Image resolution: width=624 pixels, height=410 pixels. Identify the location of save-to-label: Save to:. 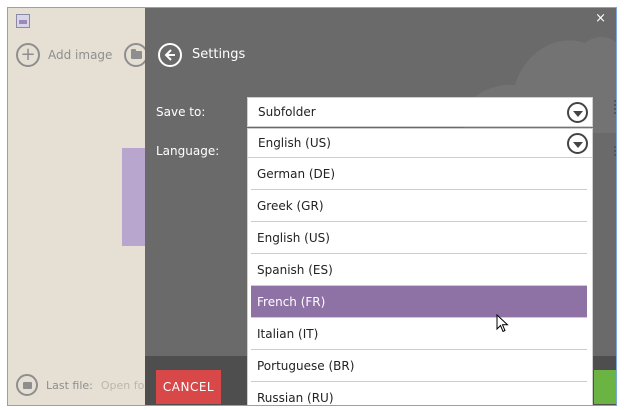
(181, 112).